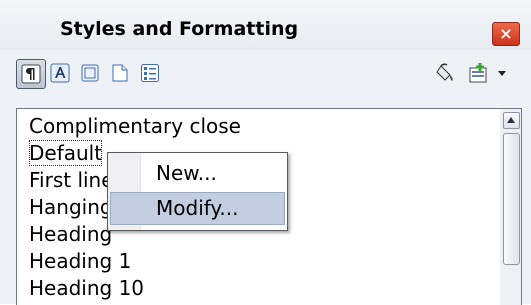 This screenshot has height=305, width=531. I want to click on paragraph-styles-button, so click(31, 74).